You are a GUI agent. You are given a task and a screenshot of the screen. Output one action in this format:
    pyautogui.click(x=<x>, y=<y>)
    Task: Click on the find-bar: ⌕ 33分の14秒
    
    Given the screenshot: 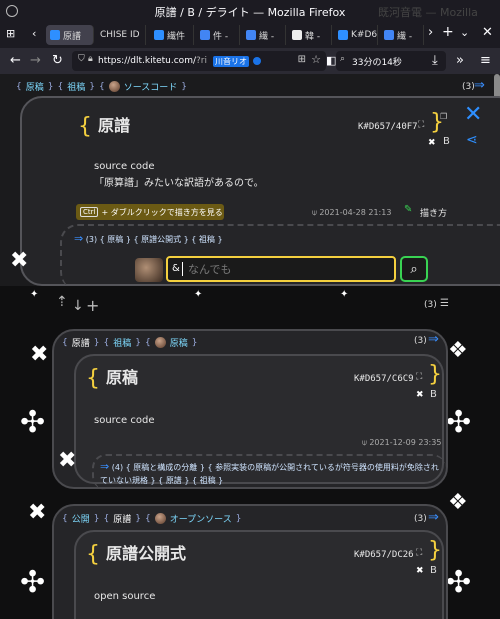 What is the action you would take?
    pyautogui.click(x=391, y=61)
    